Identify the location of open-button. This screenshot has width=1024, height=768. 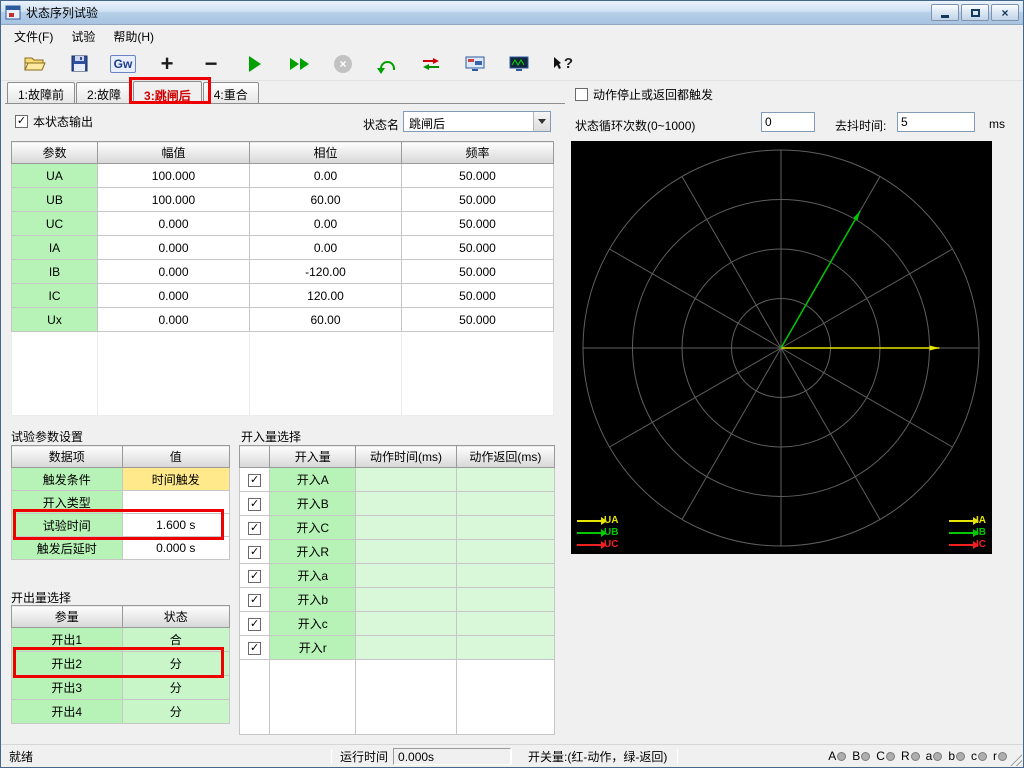
(35, 64).